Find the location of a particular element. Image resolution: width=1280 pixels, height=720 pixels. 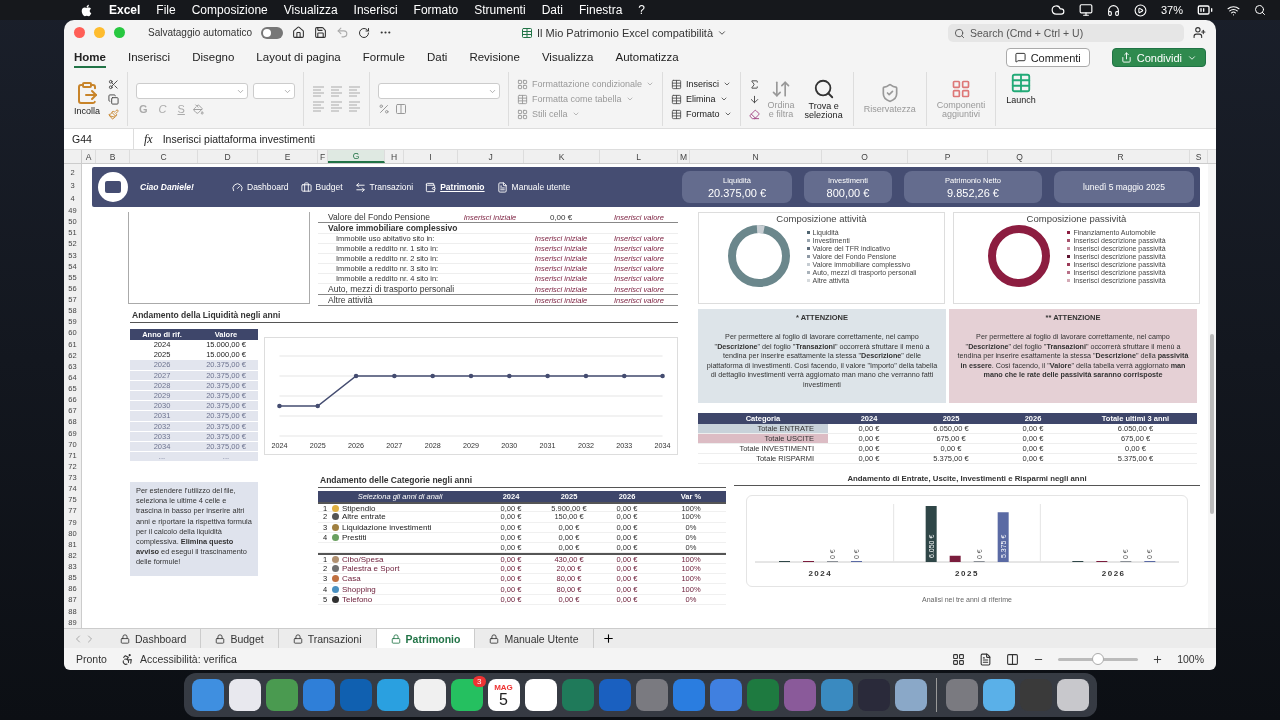

menu-item: Dati is located at coordinates (552, 10).